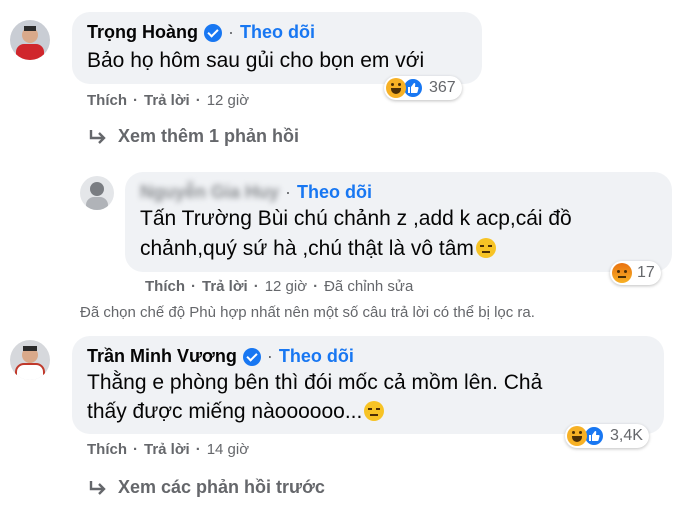 This screenshot has height=507, width=693. What do you see at coordinates (607, 436) in the screenshot?
I see `reaction-summary: 3,4K` at bounding box center [607, 436].